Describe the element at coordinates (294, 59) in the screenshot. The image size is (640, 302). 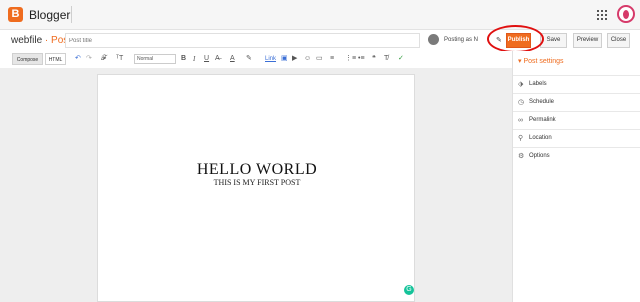
I see `video-icon: ▶` at that location.